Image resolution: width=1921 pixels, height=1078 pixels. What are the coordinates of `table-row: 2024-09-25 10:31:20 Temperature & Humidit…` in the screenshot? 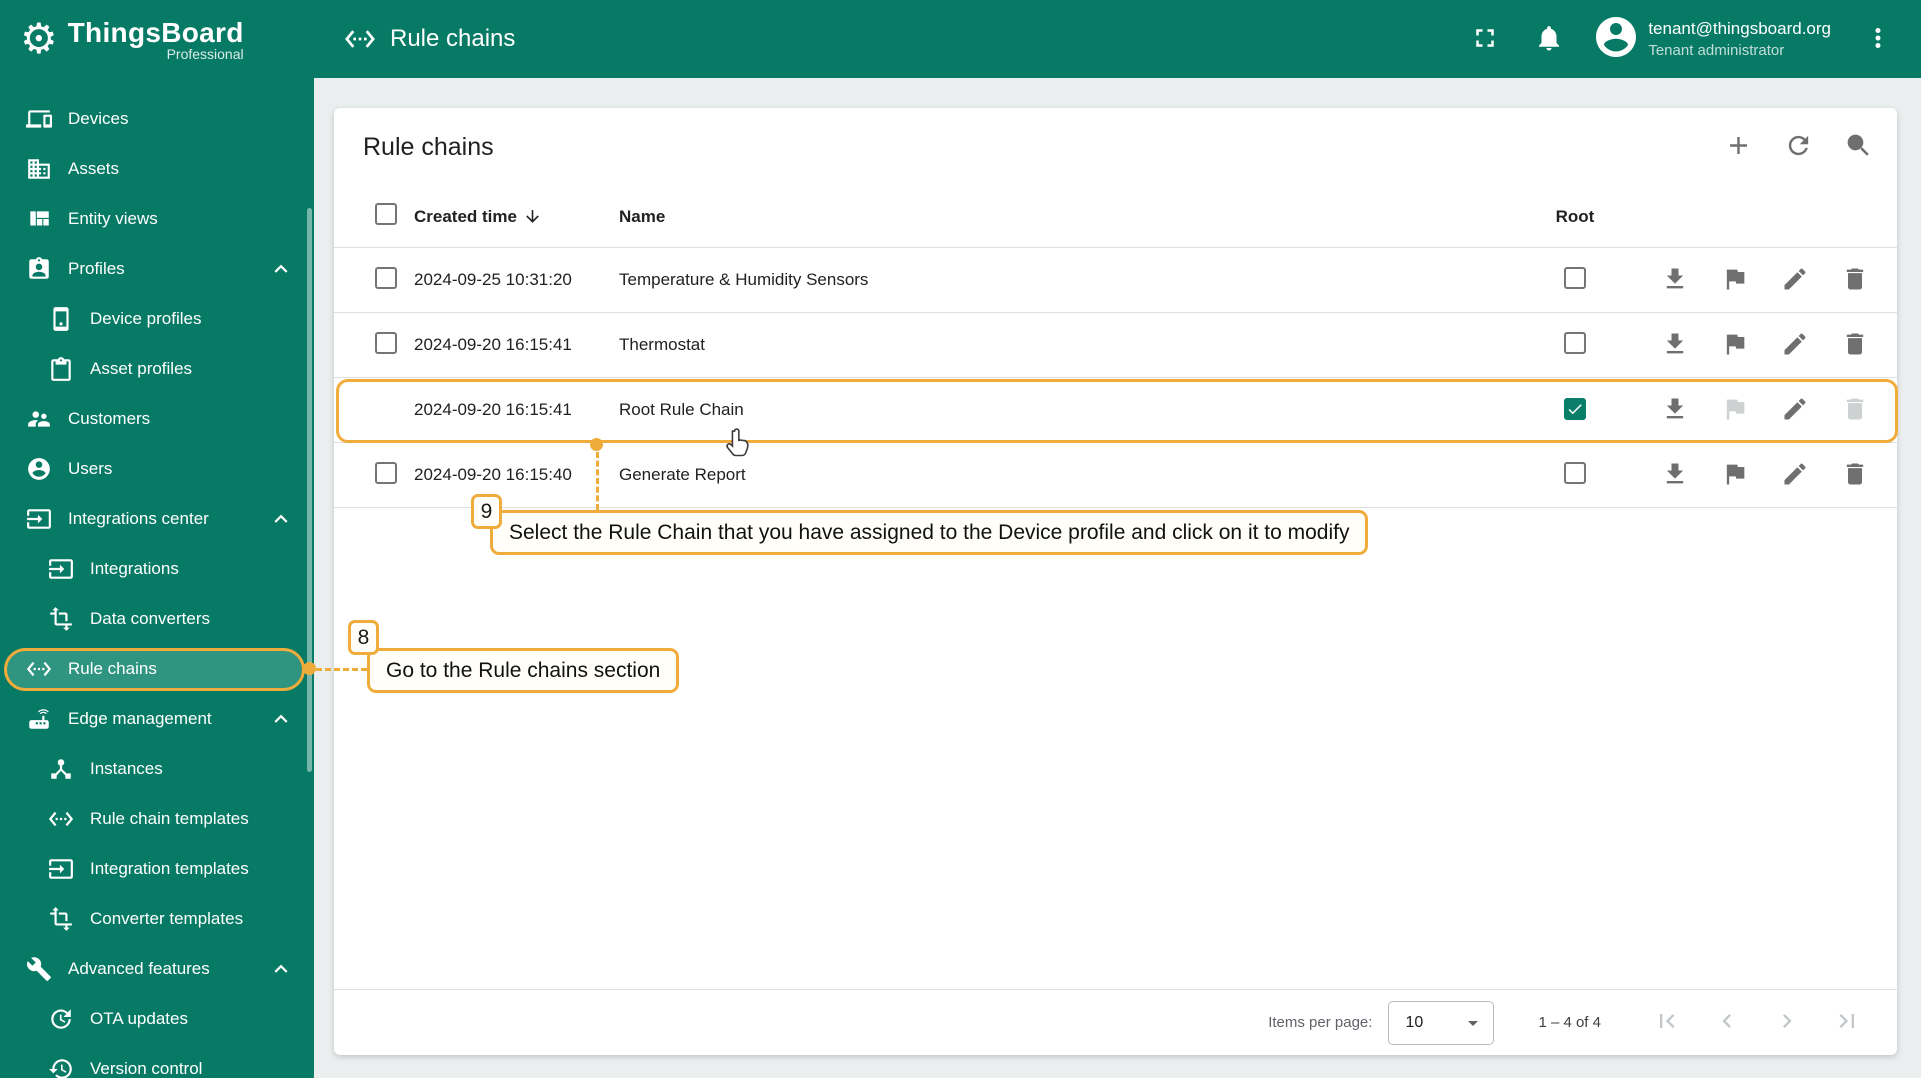 It's located at (1115, 280).